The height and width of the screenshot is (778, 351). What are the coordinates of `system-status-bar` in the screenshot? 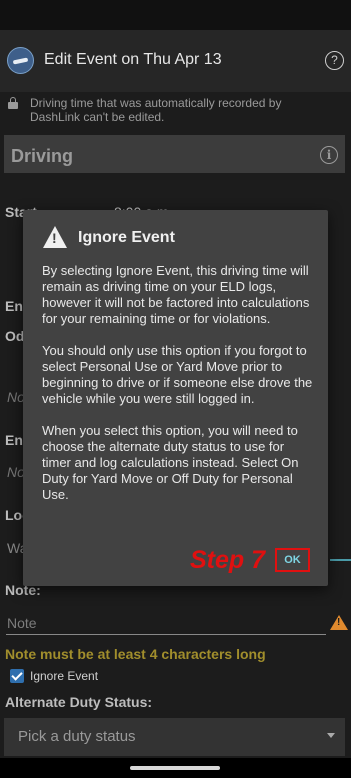 It's located at (175, 15).